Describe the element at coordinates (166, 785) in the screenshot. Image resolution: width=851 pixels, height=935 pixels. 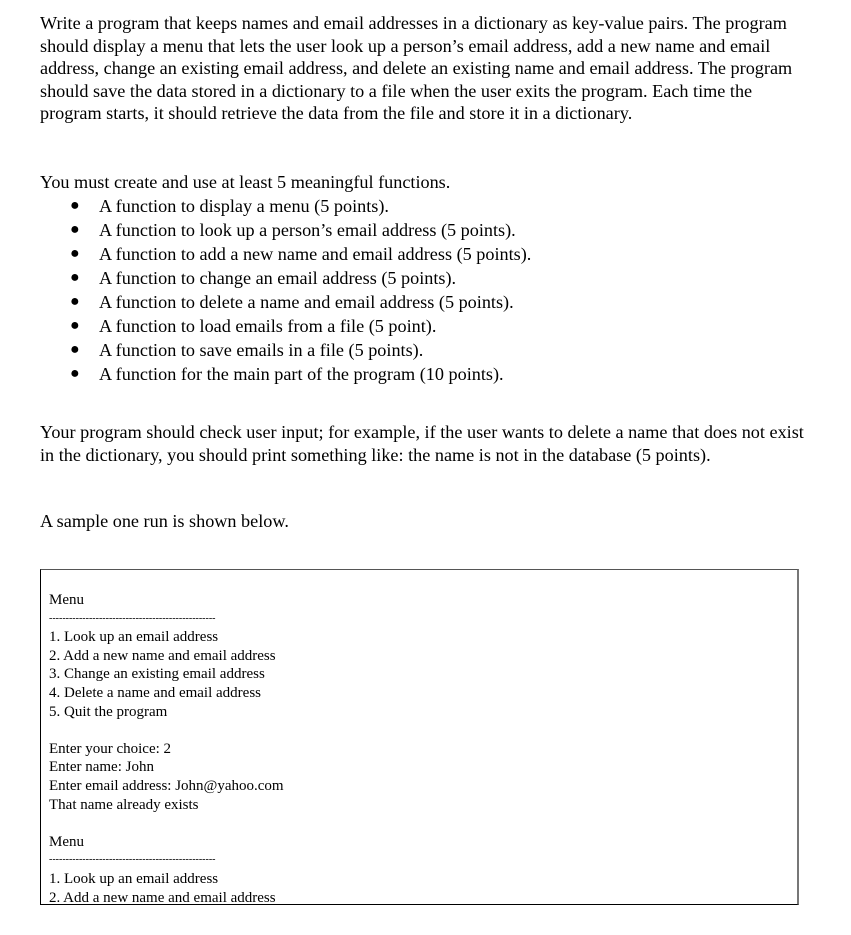
I see `run-line-email: Enter email address: John@yahoo.com` at that location.